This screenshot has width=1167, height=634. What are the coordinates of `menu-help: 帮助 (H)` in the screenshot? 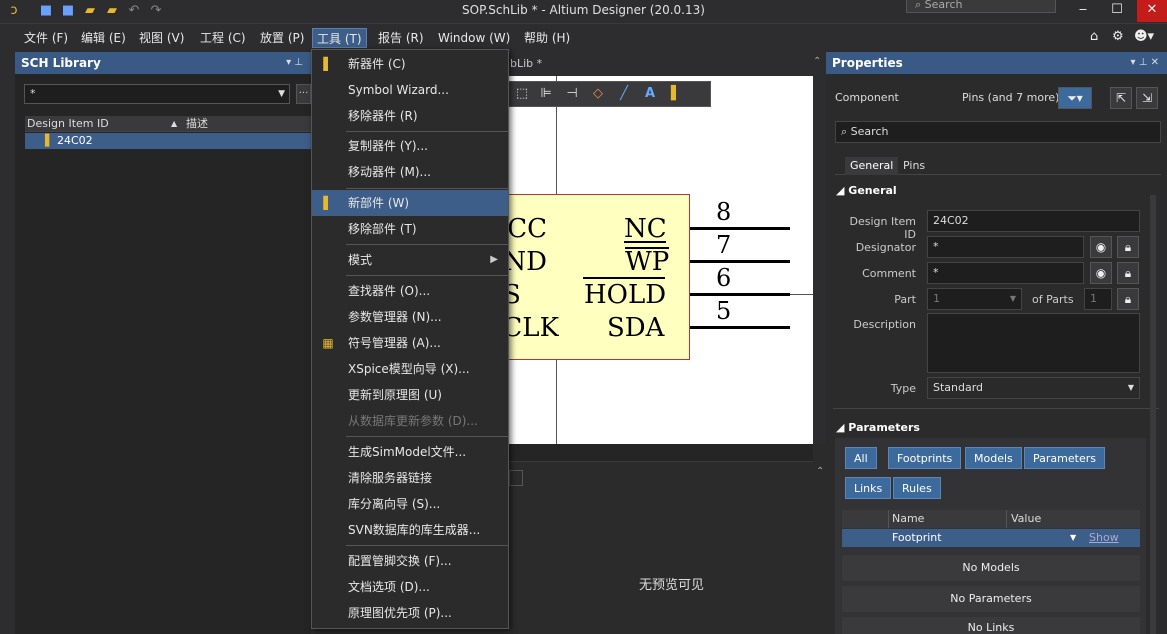 It's located at (547, 38).